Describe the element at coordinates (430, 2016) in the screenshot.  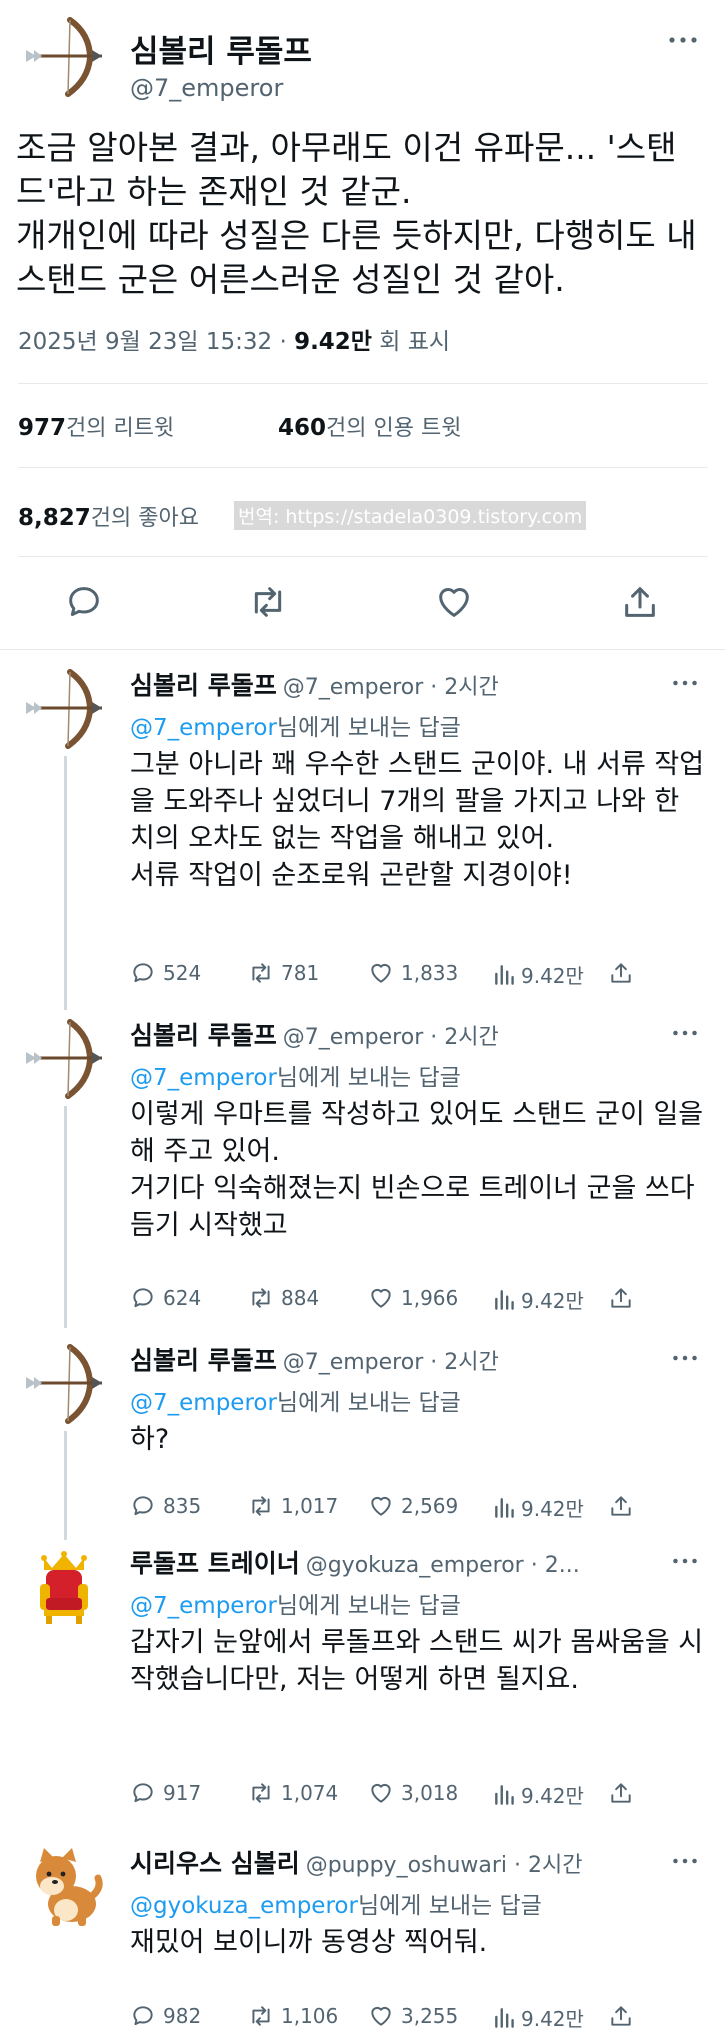
I see `like-count: 3,255` at that location.